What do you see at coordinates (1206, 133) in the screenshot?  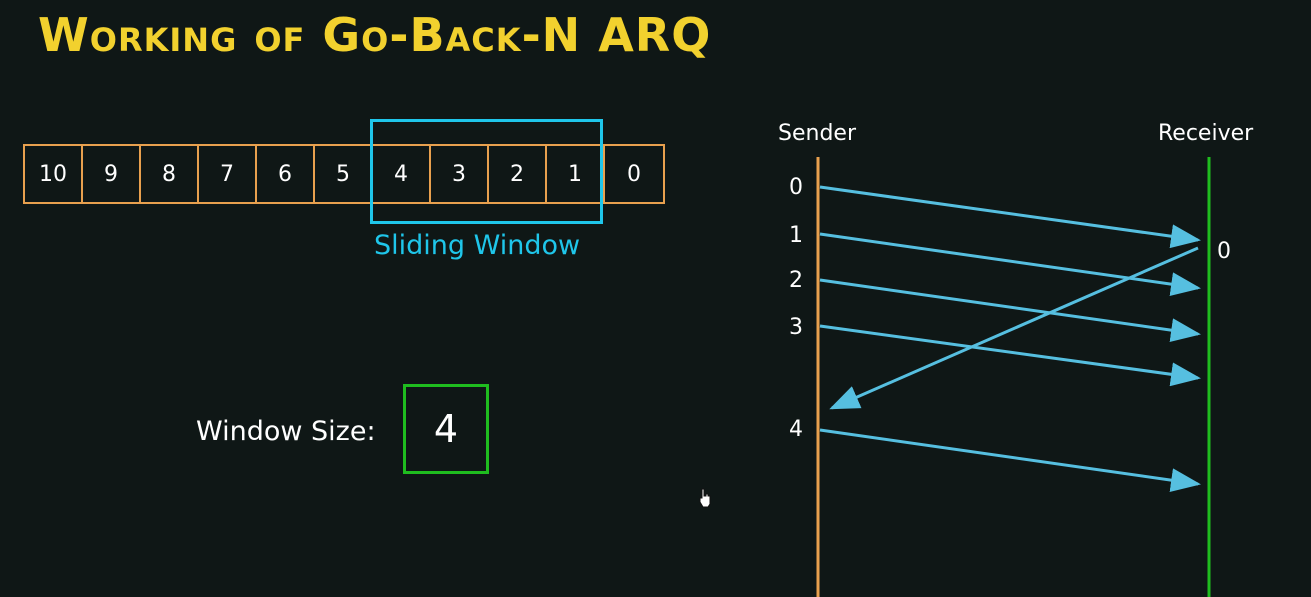 I see `receiver-label: Receiver` at bounding box center [1206, 133].